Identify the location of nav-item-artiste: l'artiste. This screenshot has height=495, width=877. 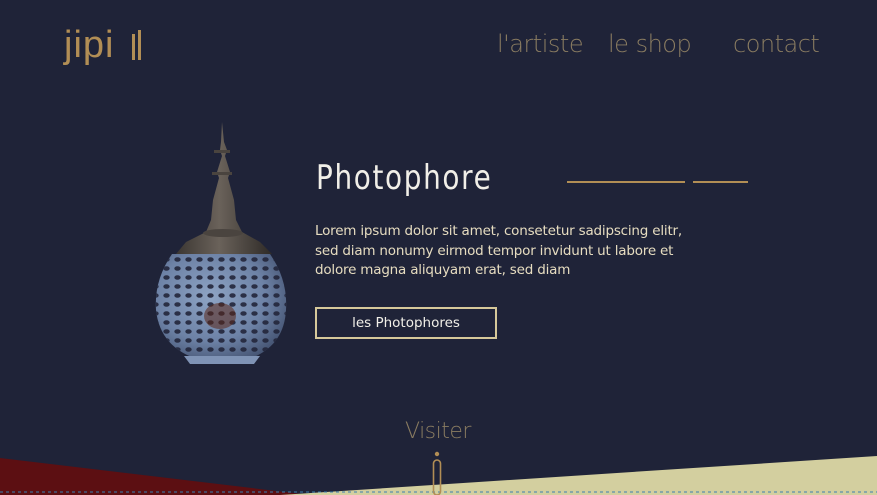
(540, 44).